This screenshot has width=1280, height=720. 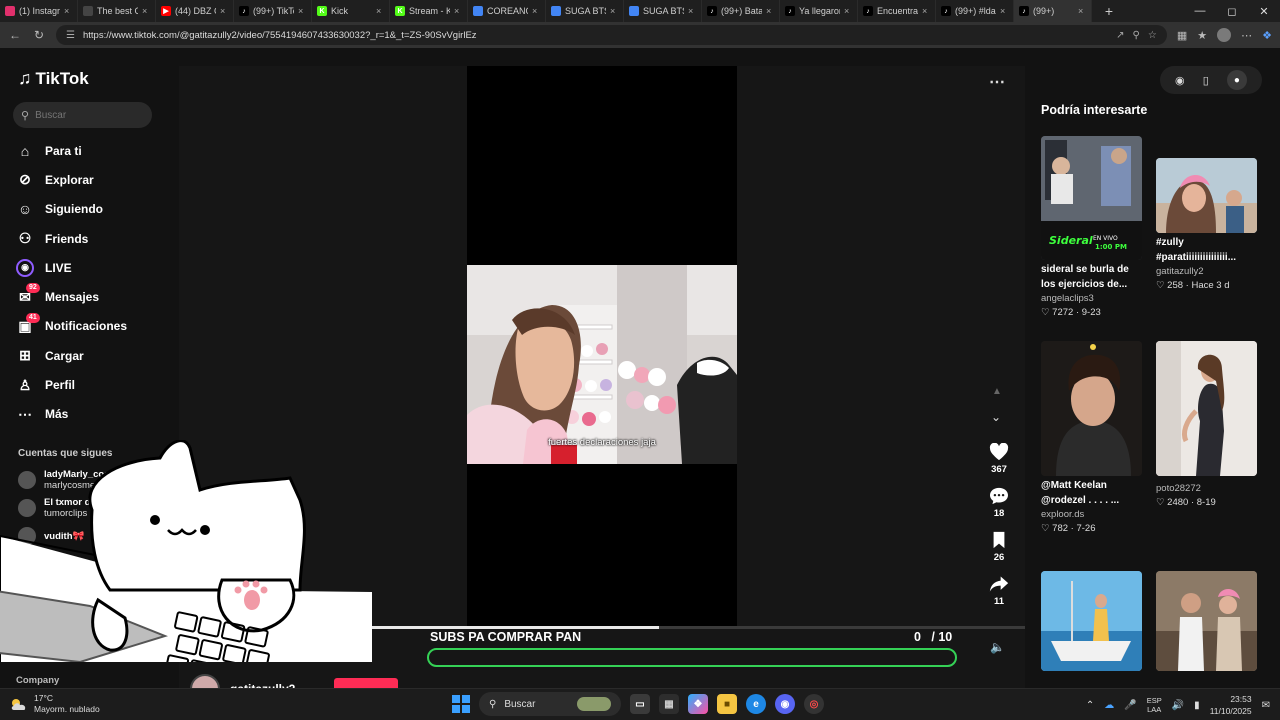 I want to click on browser-tab: ♪ Ya llegaron ×, so click(x=819, y=11).